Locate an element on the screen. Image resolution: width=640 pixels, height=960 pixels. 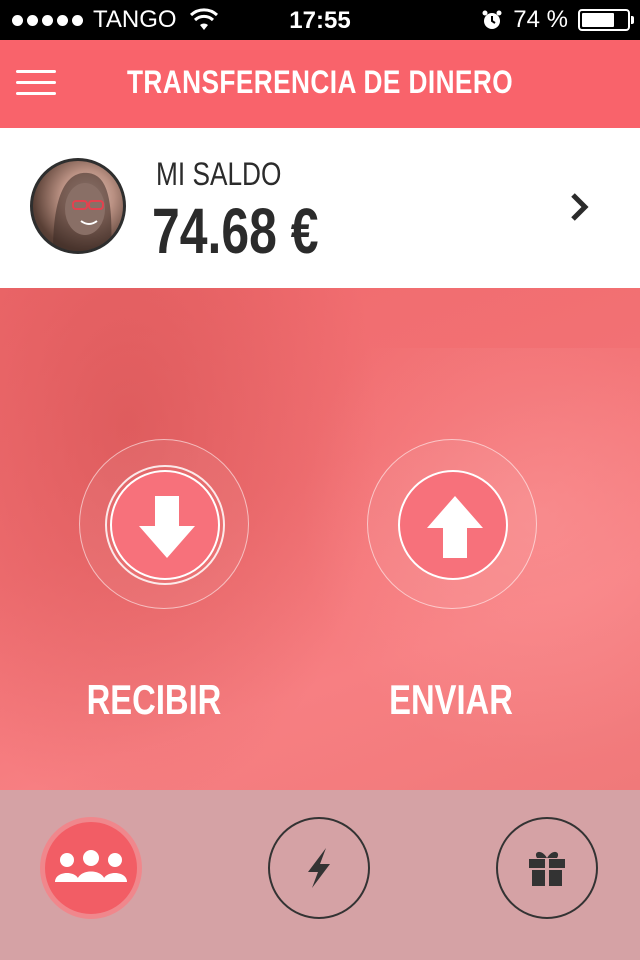
battery-percent: 74 % is located at coordinates (540, 19).